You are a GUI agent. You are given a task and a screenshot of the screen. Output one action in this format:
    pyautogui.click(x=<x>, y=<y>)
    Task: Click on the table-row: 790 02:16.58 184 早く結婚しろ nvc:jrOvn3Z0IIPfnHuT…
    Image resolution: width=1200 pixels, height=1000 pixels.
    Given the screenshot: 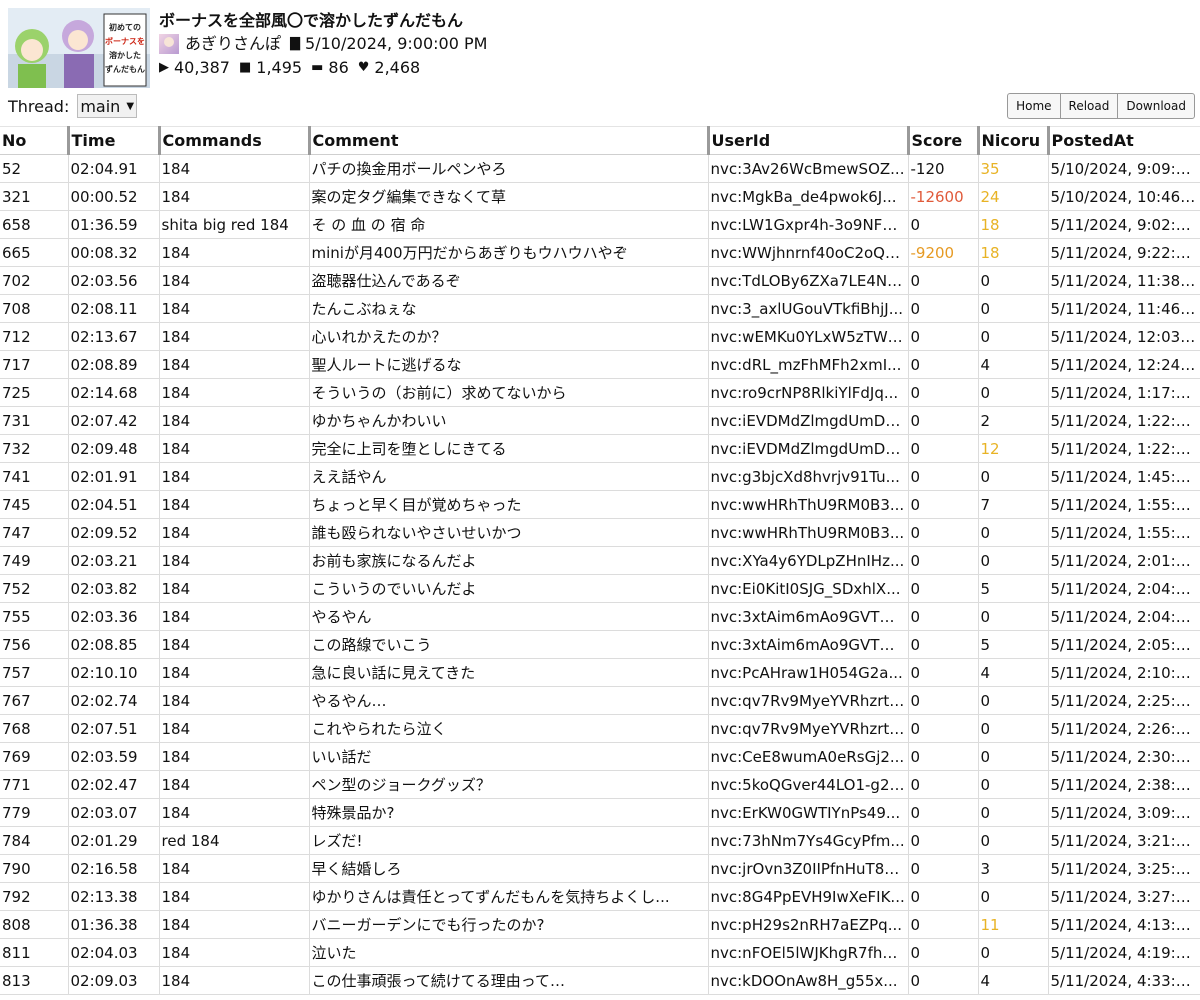 What is the action you would take?
    pyautogui.click(x=600, y=868)
    